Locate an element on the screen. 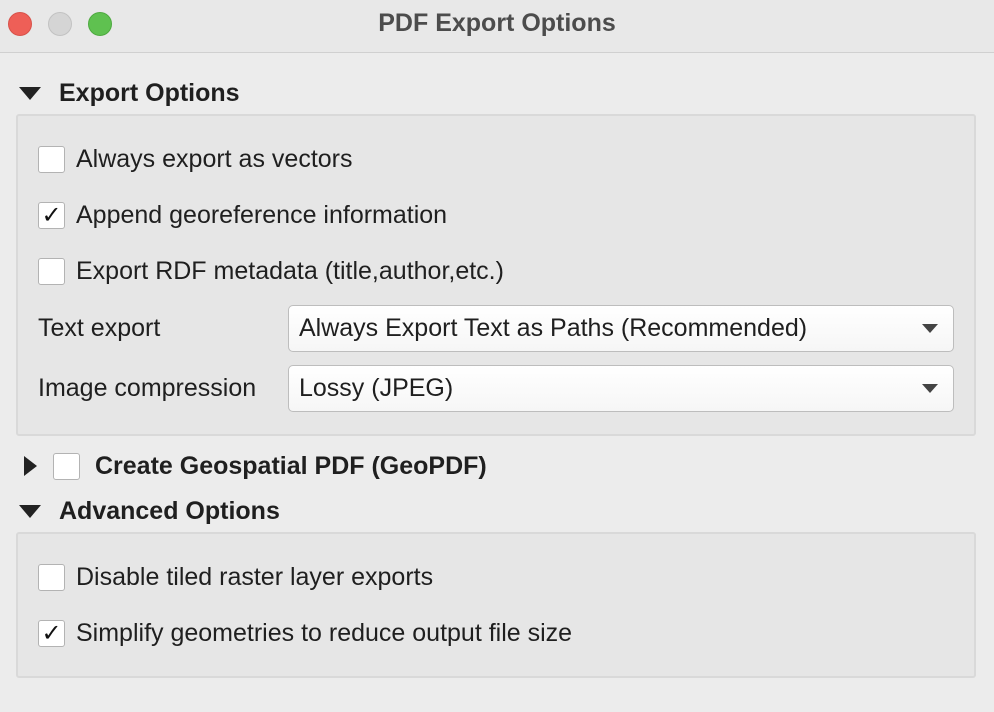 Image resolution: width=994 pixels, height=712 pixels. export-rdf-metadata-row: Export RDF metadata (title,author,etc.) is located at coordinates (271, 271).